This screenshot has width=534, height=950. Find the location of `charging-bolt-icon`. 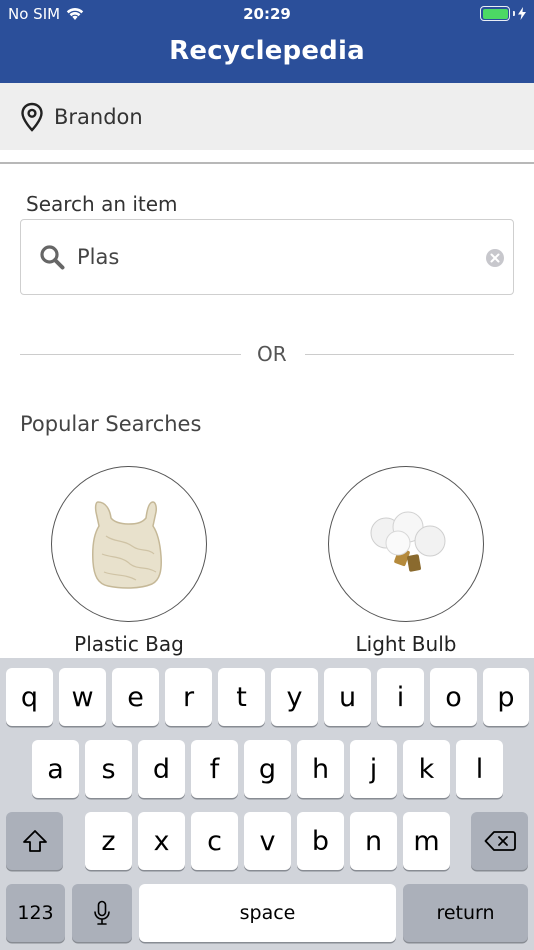

charging-bolt-icon is located at coordinates (522, 13).